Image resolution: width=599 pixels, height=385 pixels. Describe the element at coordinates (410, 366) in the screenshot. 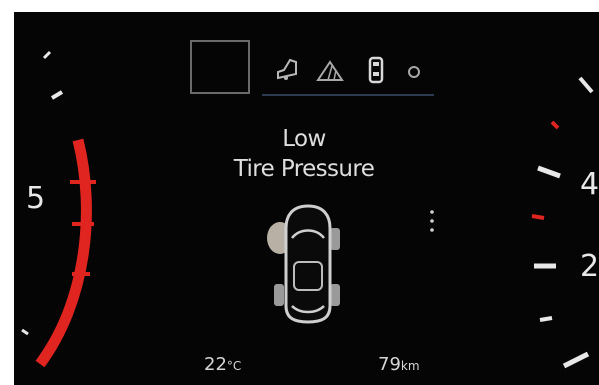

I see `range-unit: km` at that location.